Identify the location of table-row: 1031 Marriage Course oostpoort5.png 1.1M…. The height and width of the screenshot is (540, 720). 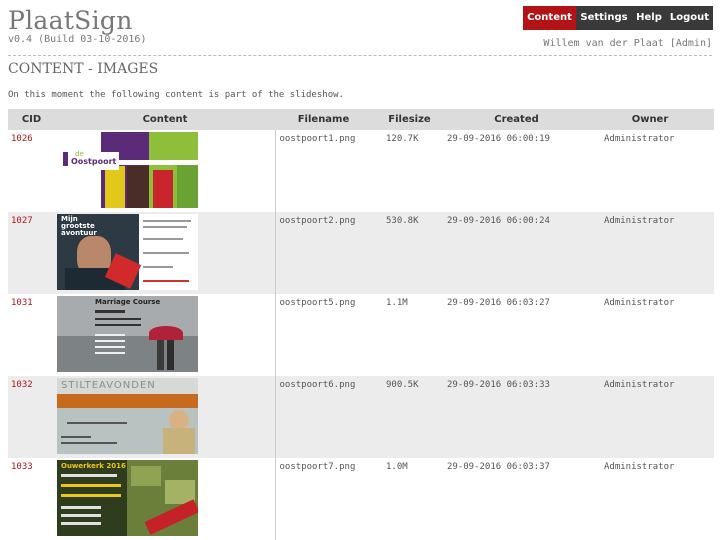
(361, 335).